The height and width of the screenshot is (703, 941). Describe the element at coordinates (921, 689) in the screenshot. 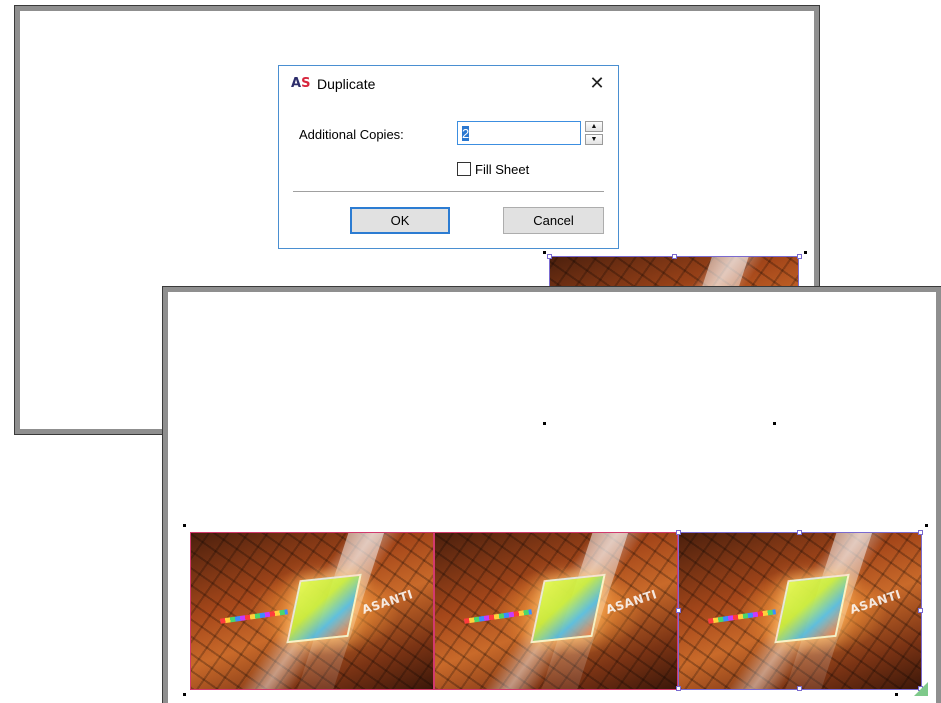

I see `corner-fold-tab` at that location.